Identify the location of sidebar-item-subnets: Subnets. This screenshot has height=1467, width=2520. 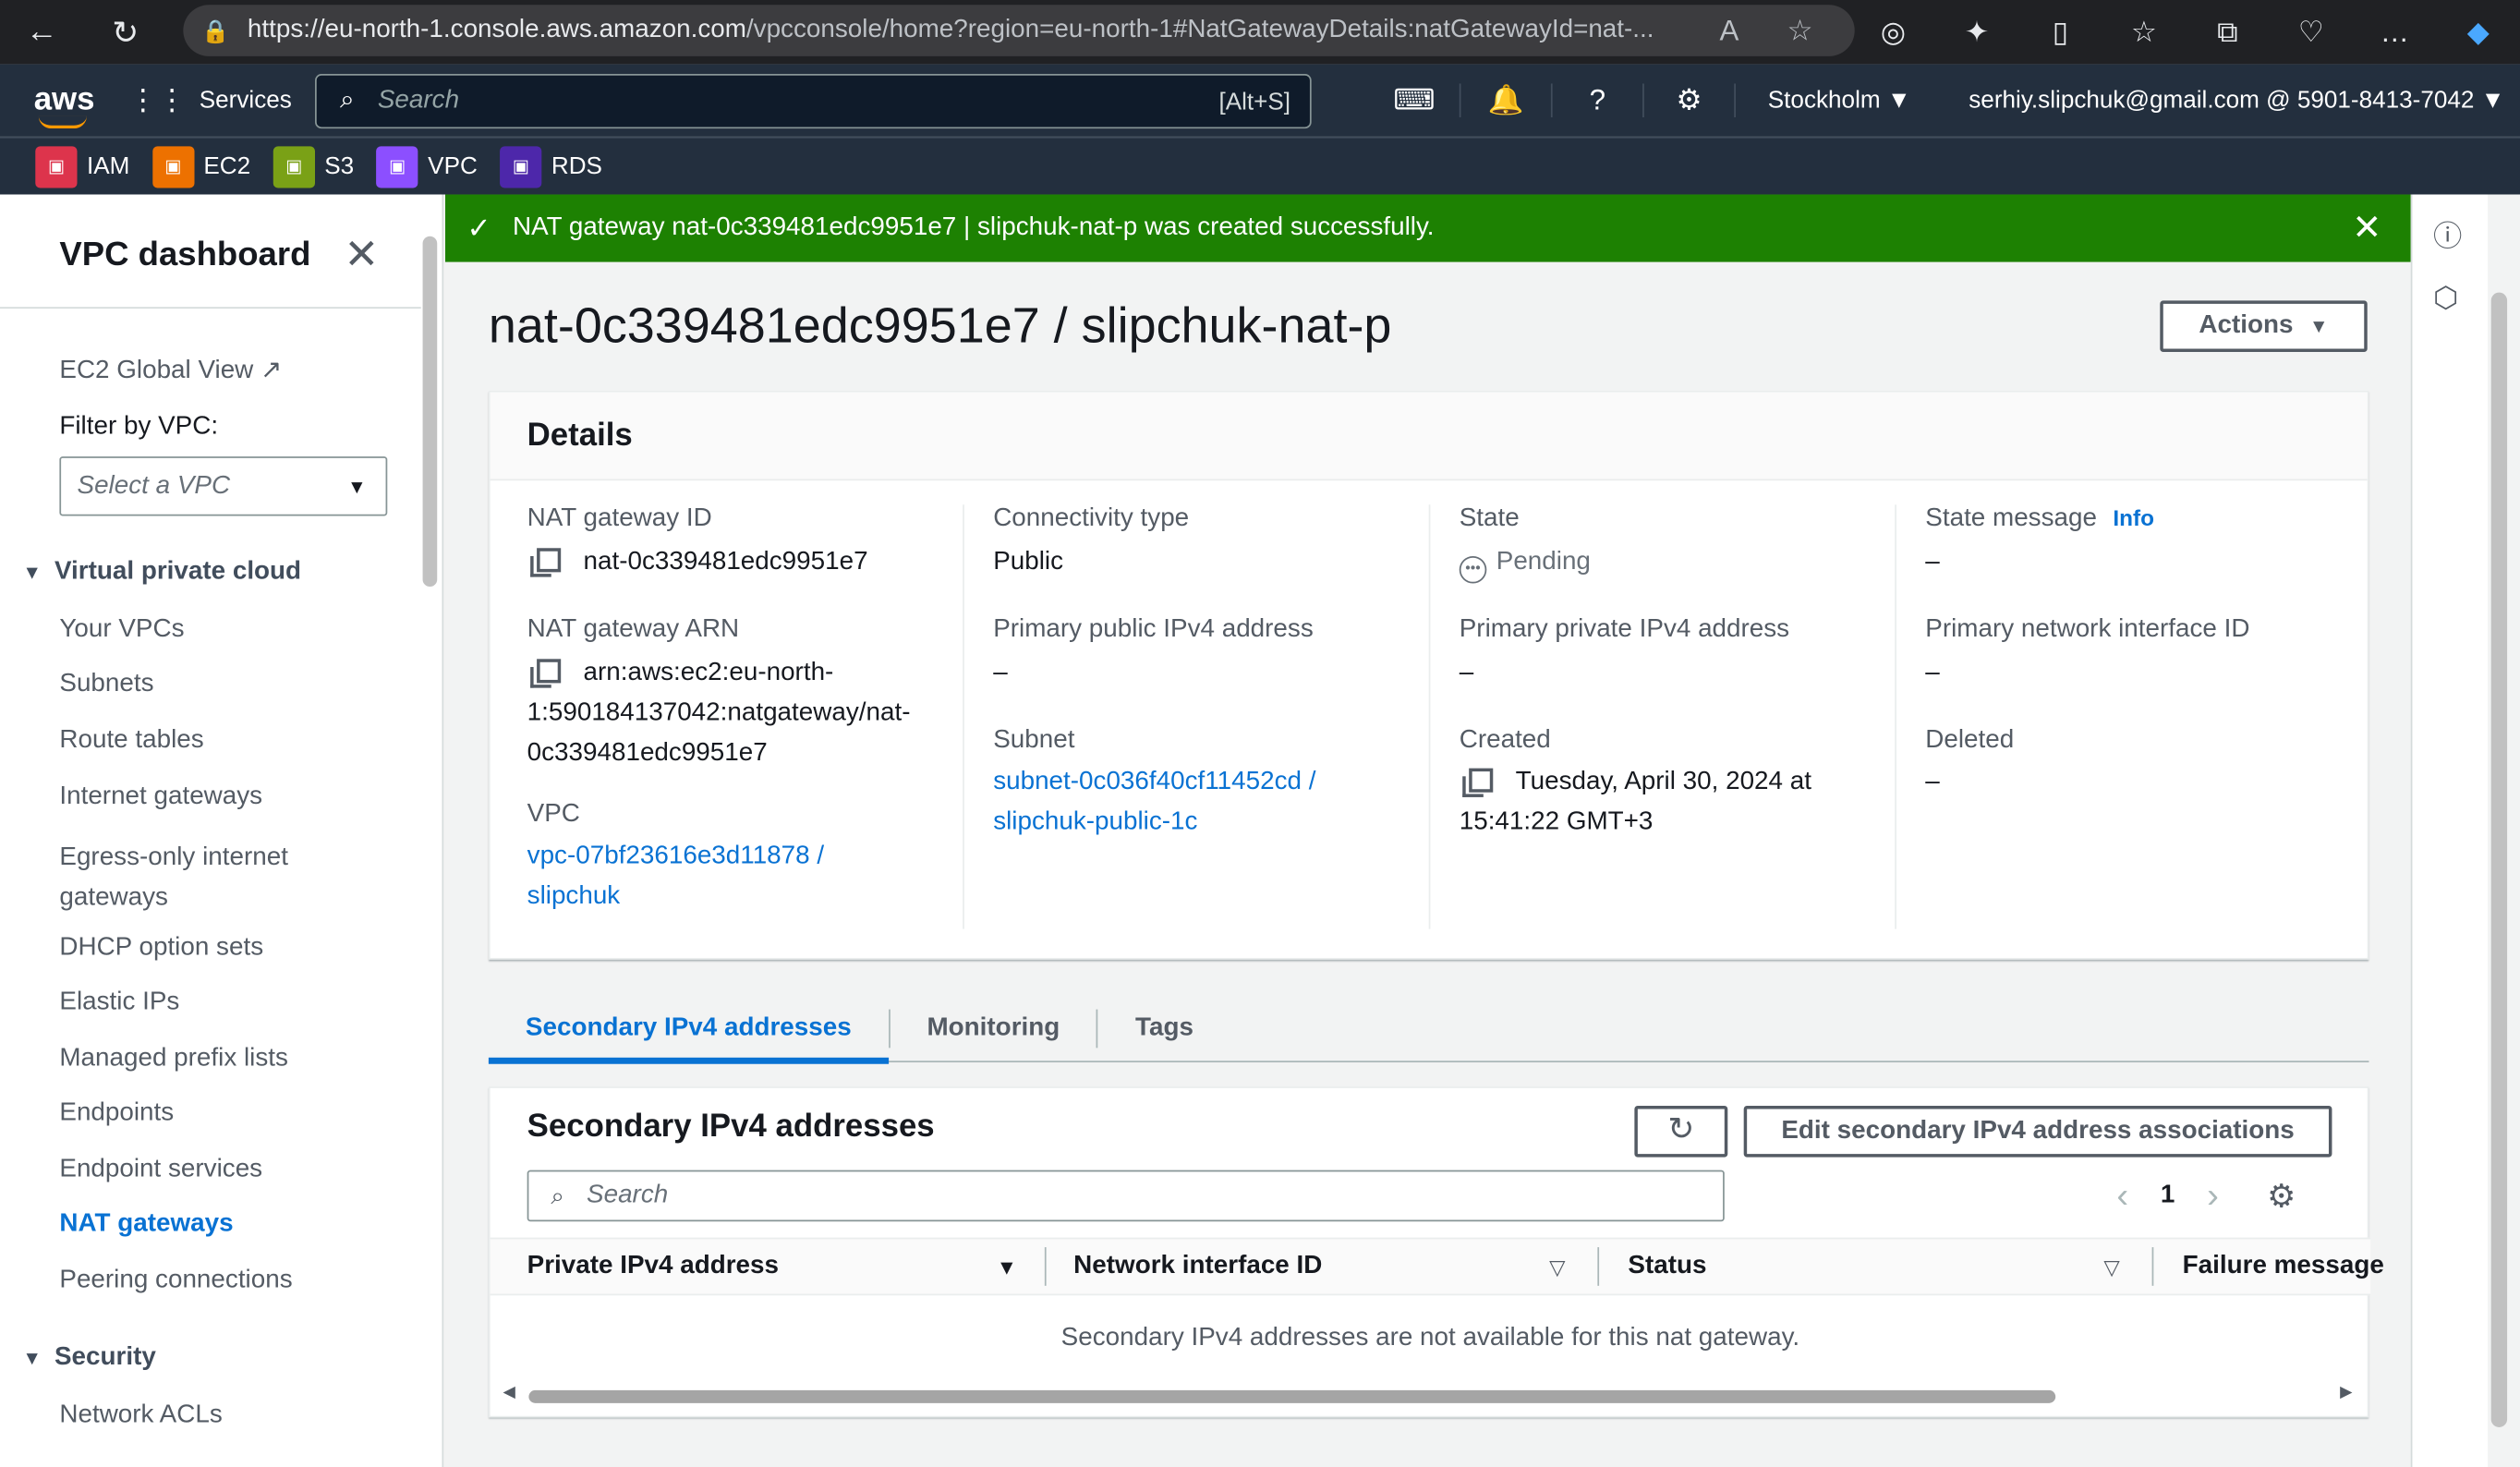
(106, 684).